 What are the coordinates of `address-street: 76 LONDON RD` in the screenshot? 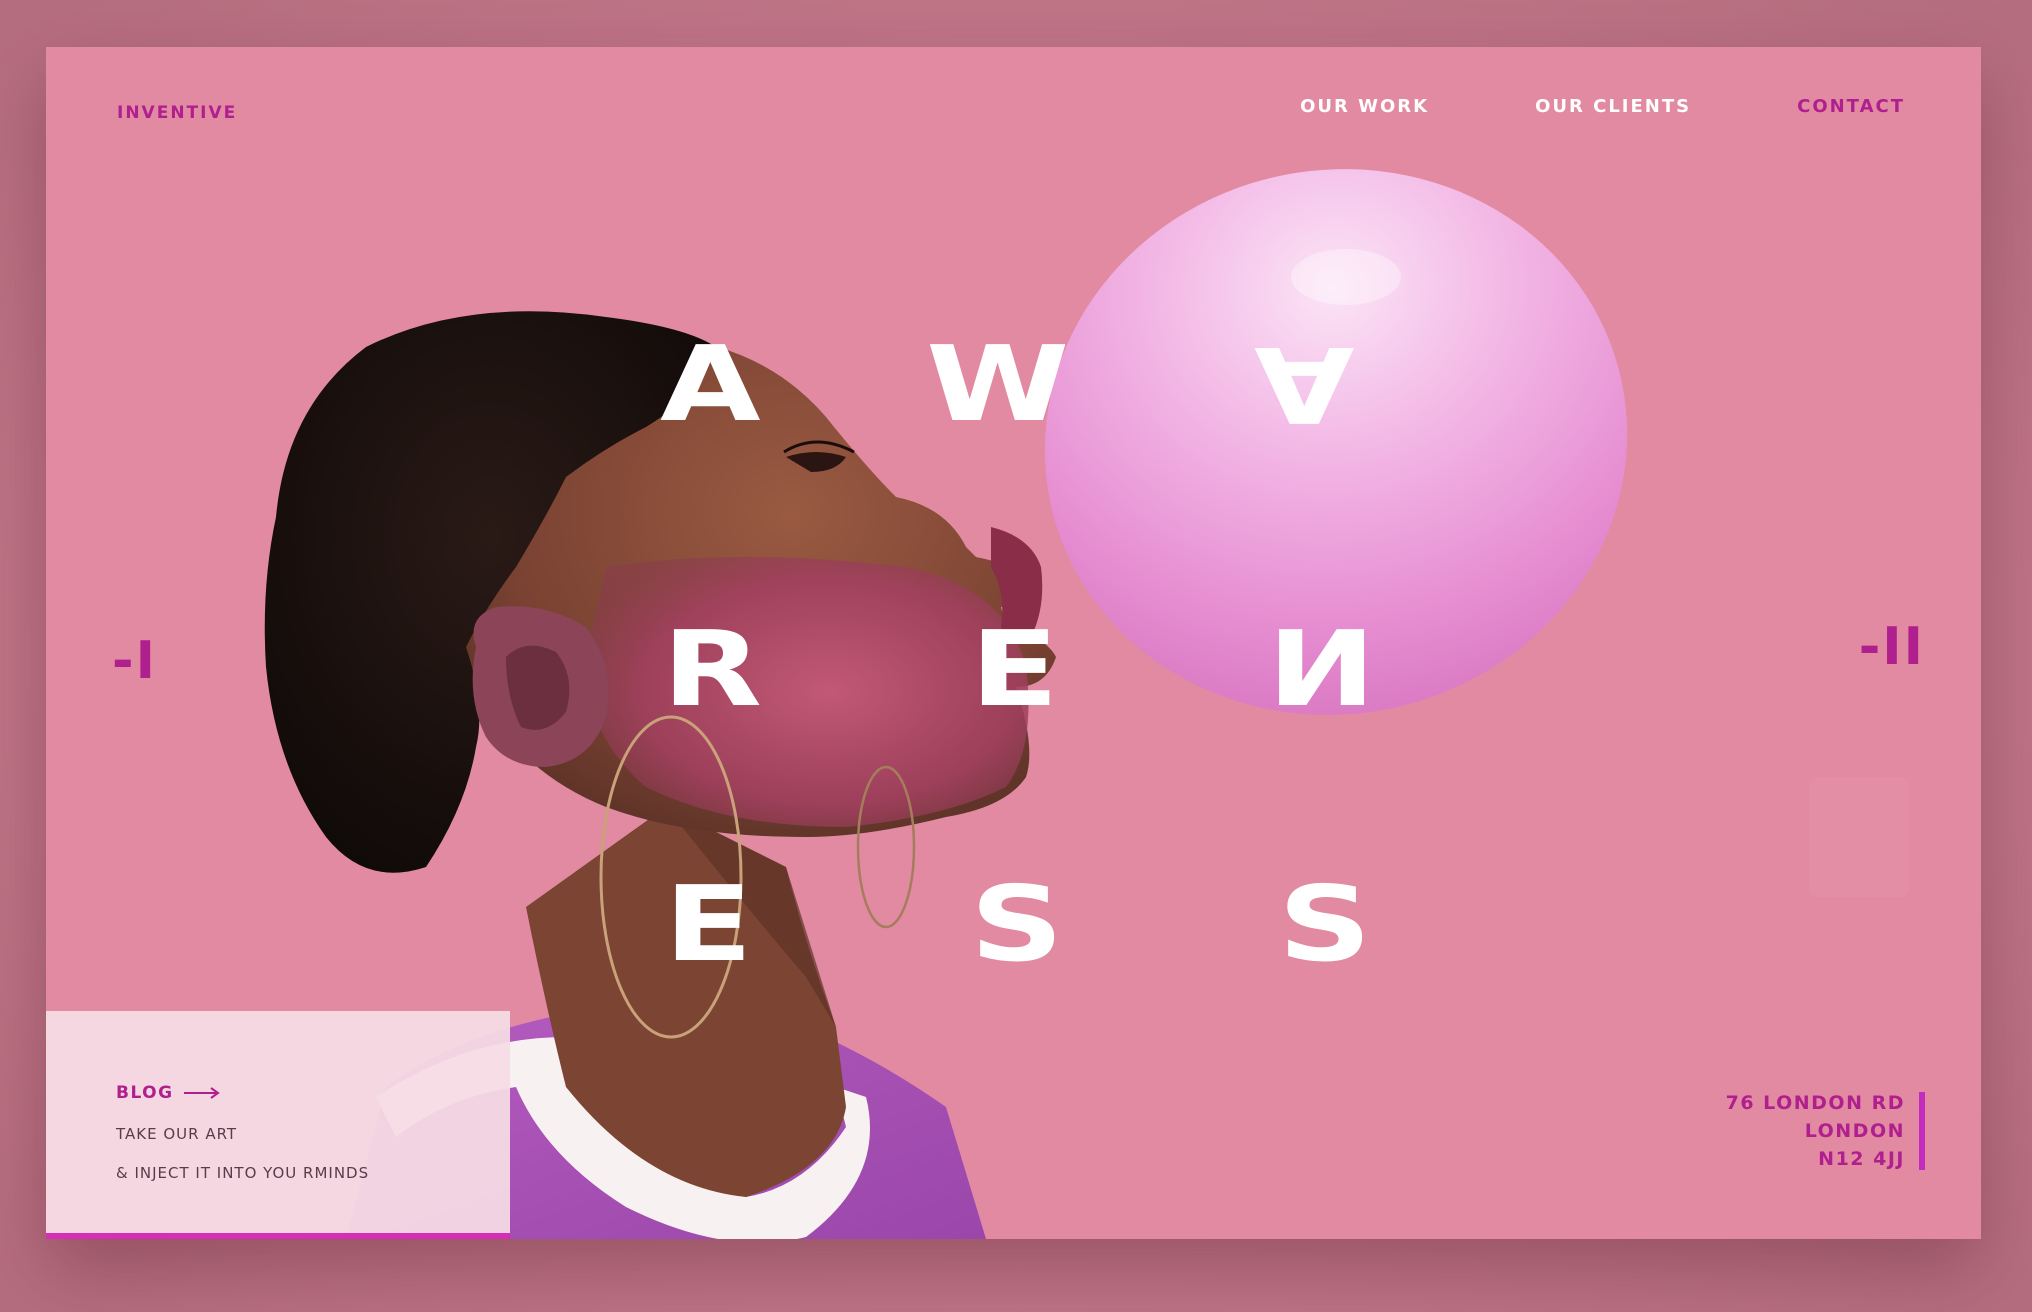 It's located at (1815, 1103).